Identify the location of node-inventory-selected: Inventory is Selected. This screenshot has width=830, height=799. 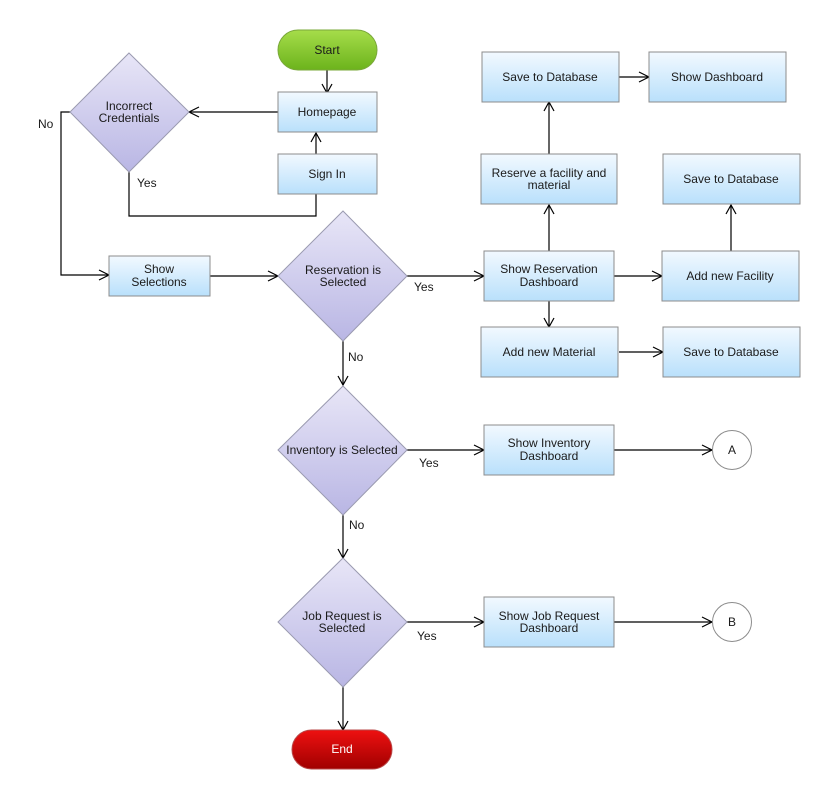
(342, 450).